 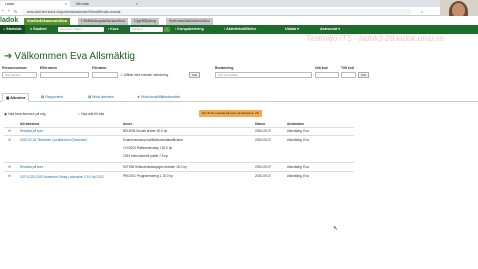 I want to click on tab-rapportera: ▤ Rapportera, so click(x=52, y=97).